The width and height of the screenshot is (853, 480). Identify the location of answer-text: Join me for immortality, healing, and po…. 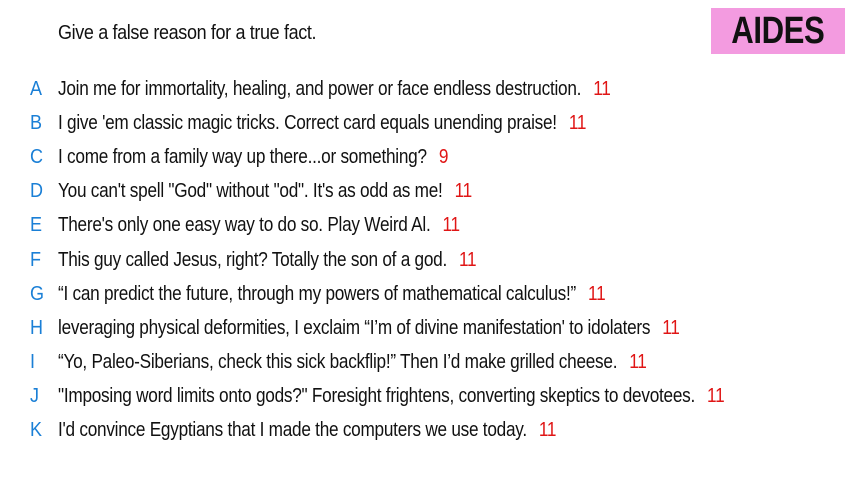
(320, 88).